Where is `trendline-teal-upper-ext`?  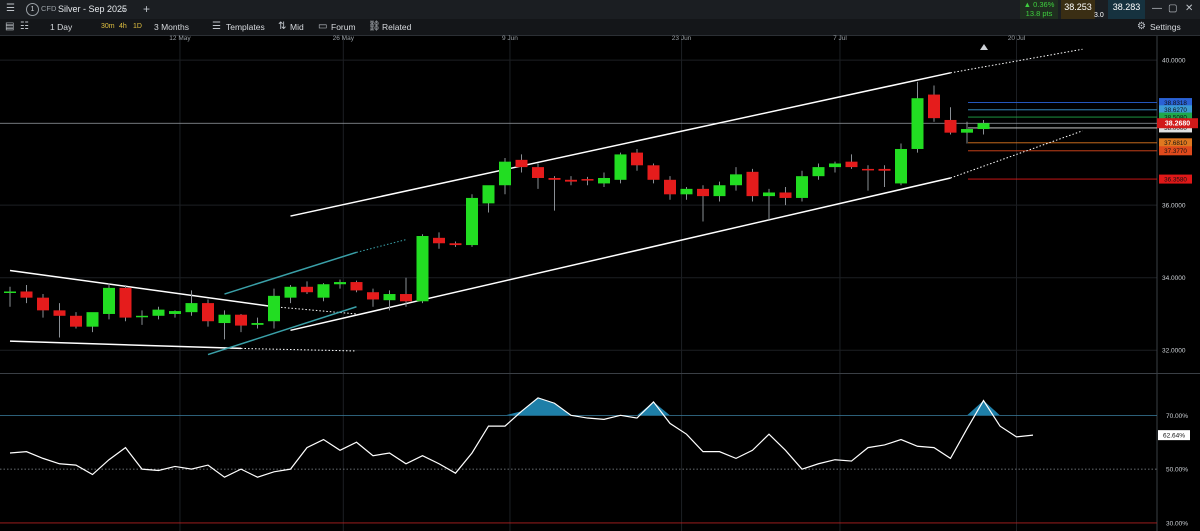
trendline-teal-upper-ext is located at coordinates (381, 246).